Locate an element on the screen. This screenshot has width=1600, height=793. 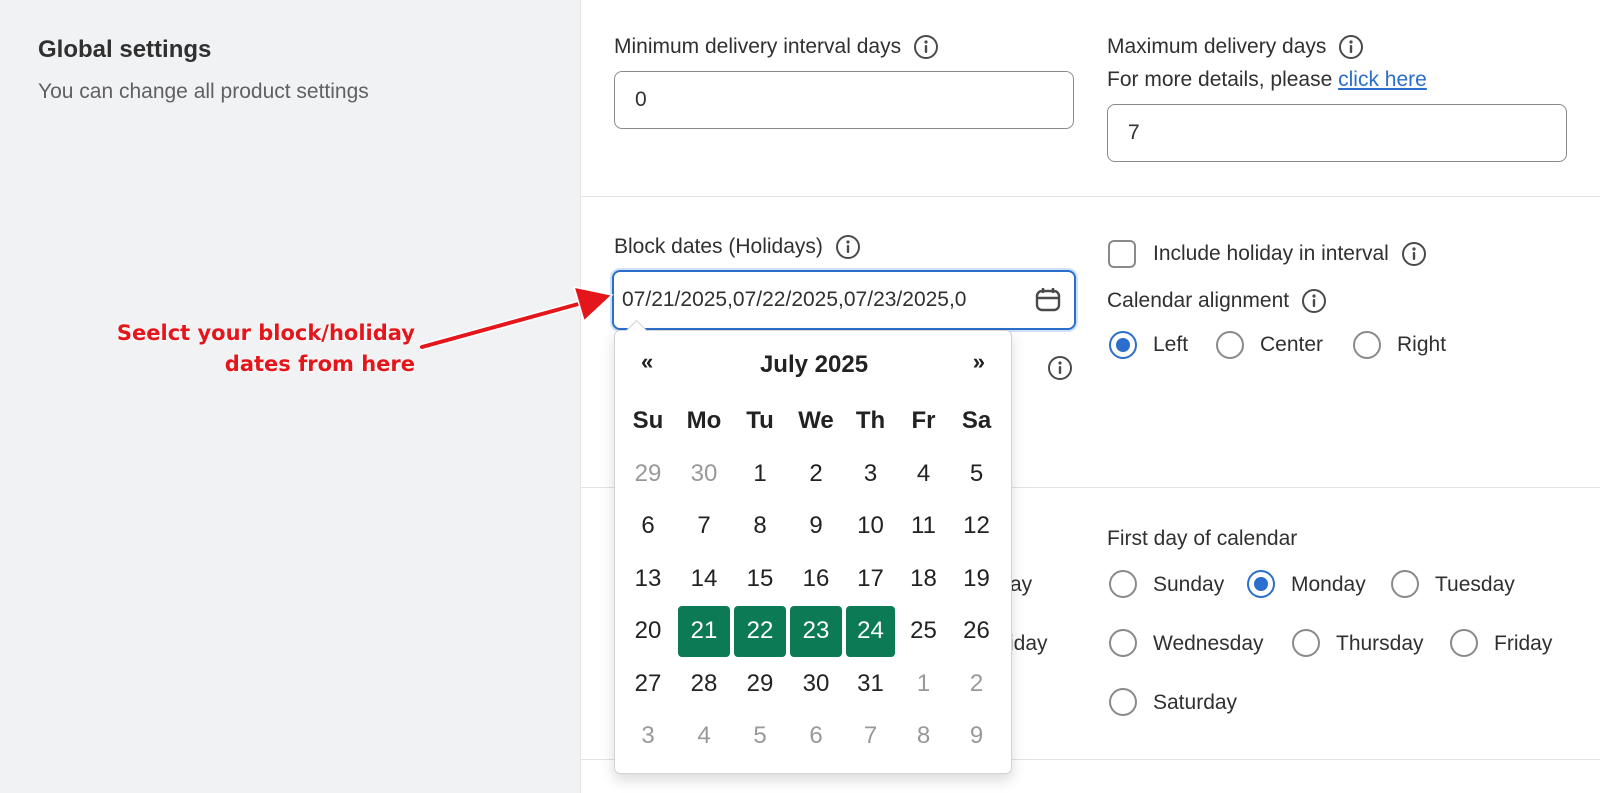
max-delivery-details: For more details, please click here is located at coordinates (1267, 80).